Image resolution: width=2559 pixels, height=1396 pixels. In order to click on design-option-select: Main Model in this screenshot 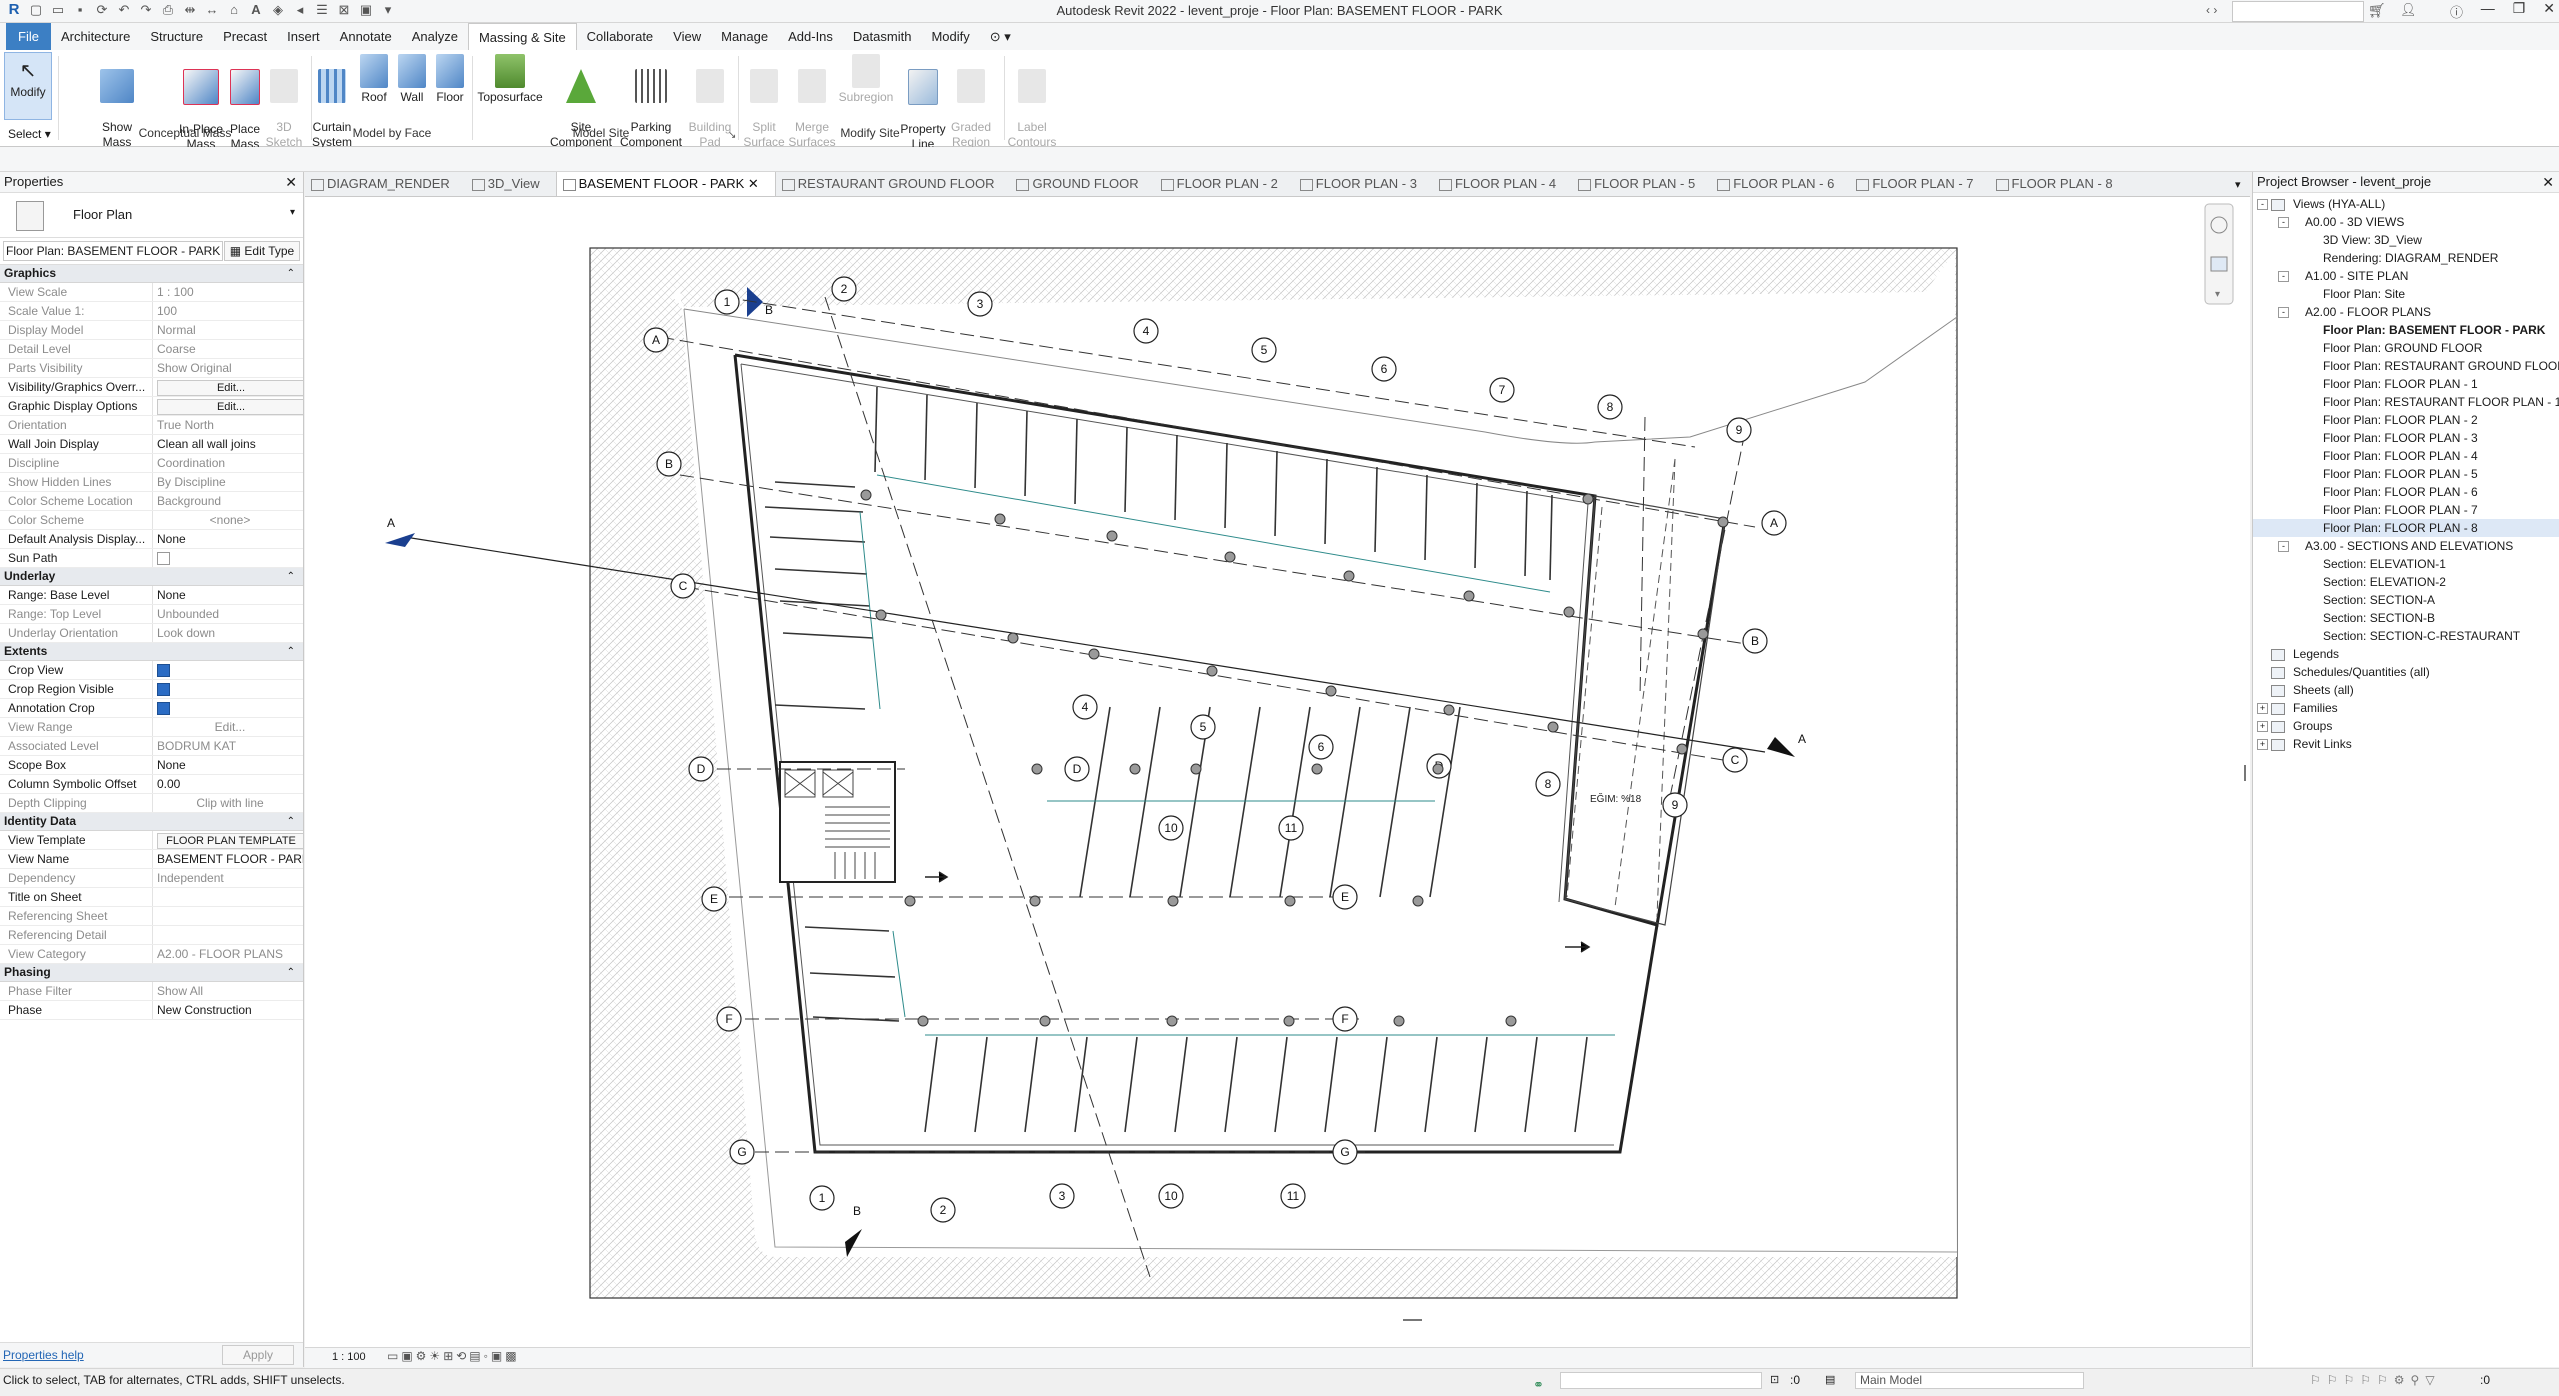, I will do `click(1969, 1380)`.